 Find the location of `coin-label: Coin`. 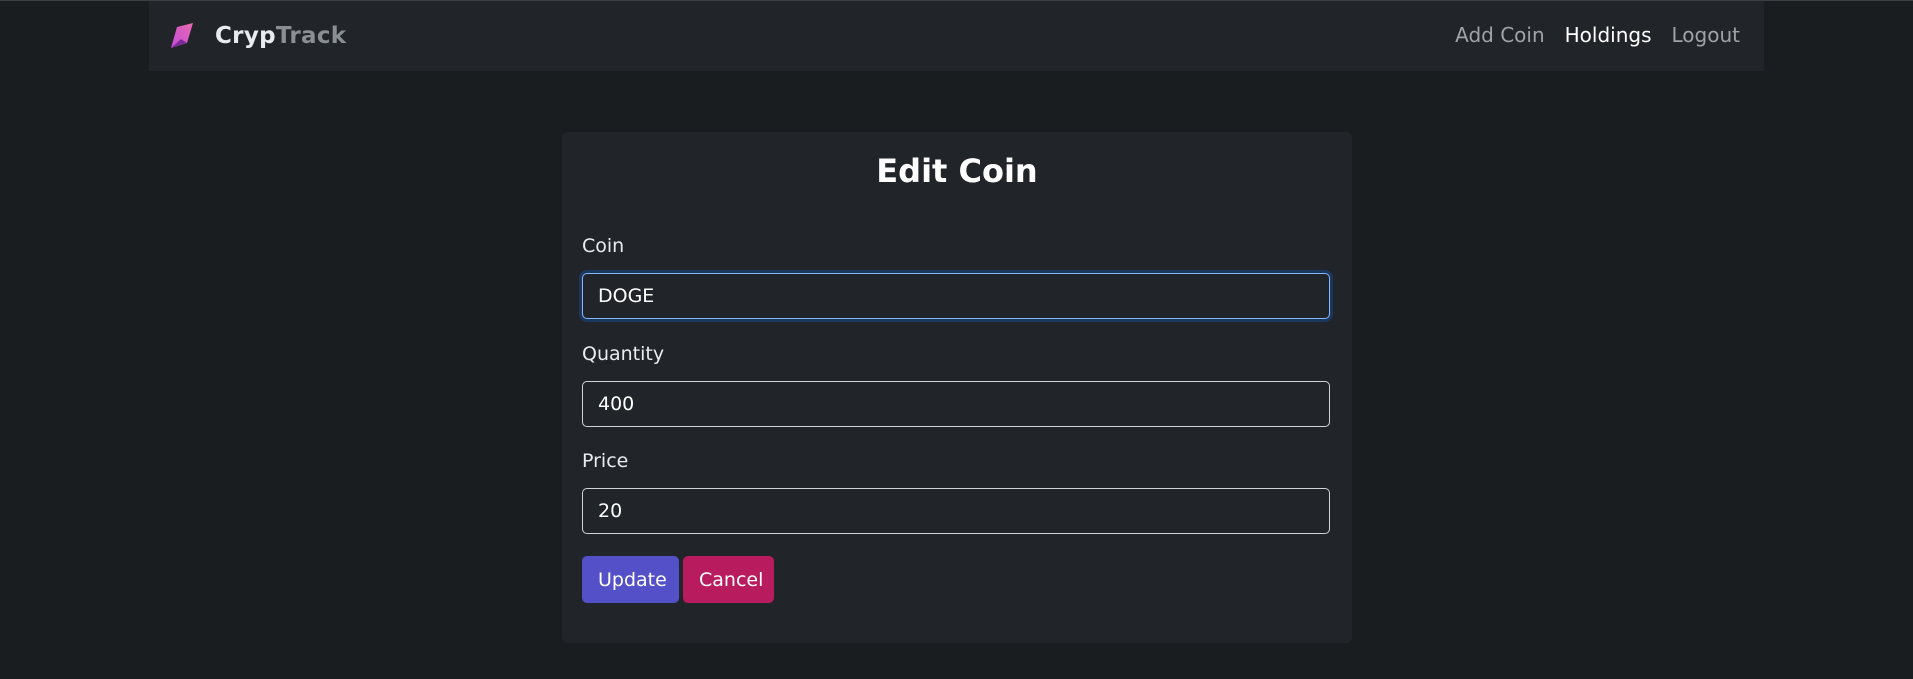

coin-label: Coin is located at coordinates (603, 246).